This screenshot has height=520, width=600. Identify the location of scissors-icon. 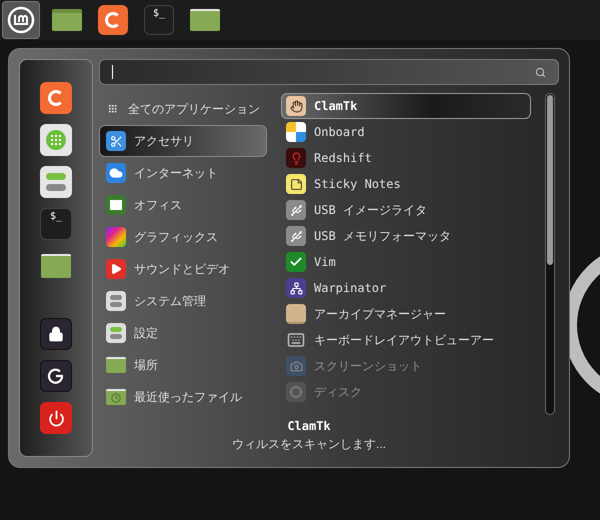
(116, 141).